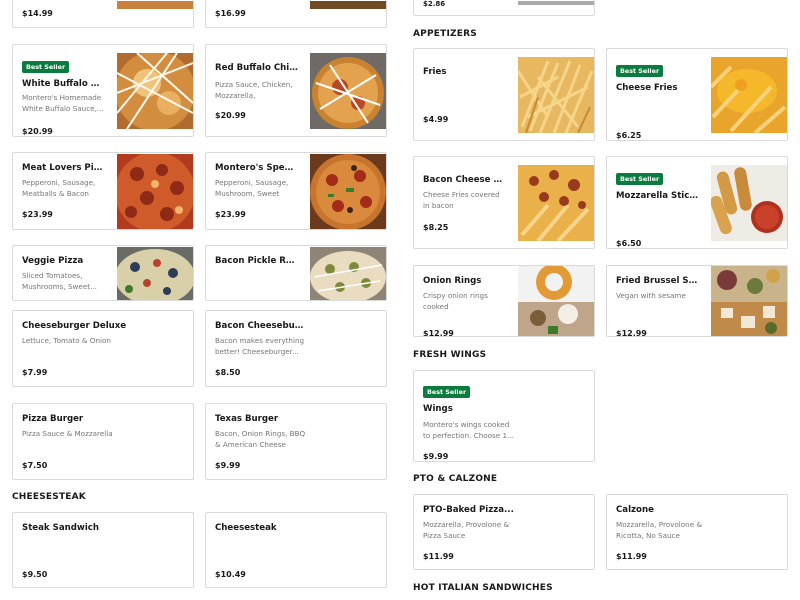  Describe the element at coordinates (647, 88) in the screenshot. I see `item-name: Cheese Fries` at that location.